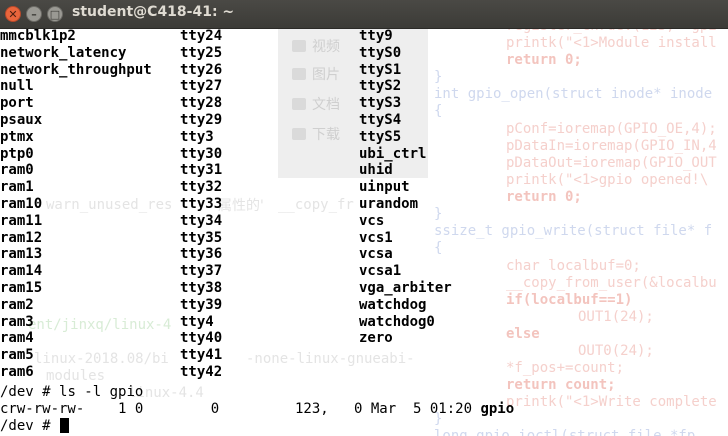 This screenshot has height=436, width=728. What do you see at coordinates (55, 14) in the screenshot?
I see `maximize-button: □` at bounding box center [55, 14].